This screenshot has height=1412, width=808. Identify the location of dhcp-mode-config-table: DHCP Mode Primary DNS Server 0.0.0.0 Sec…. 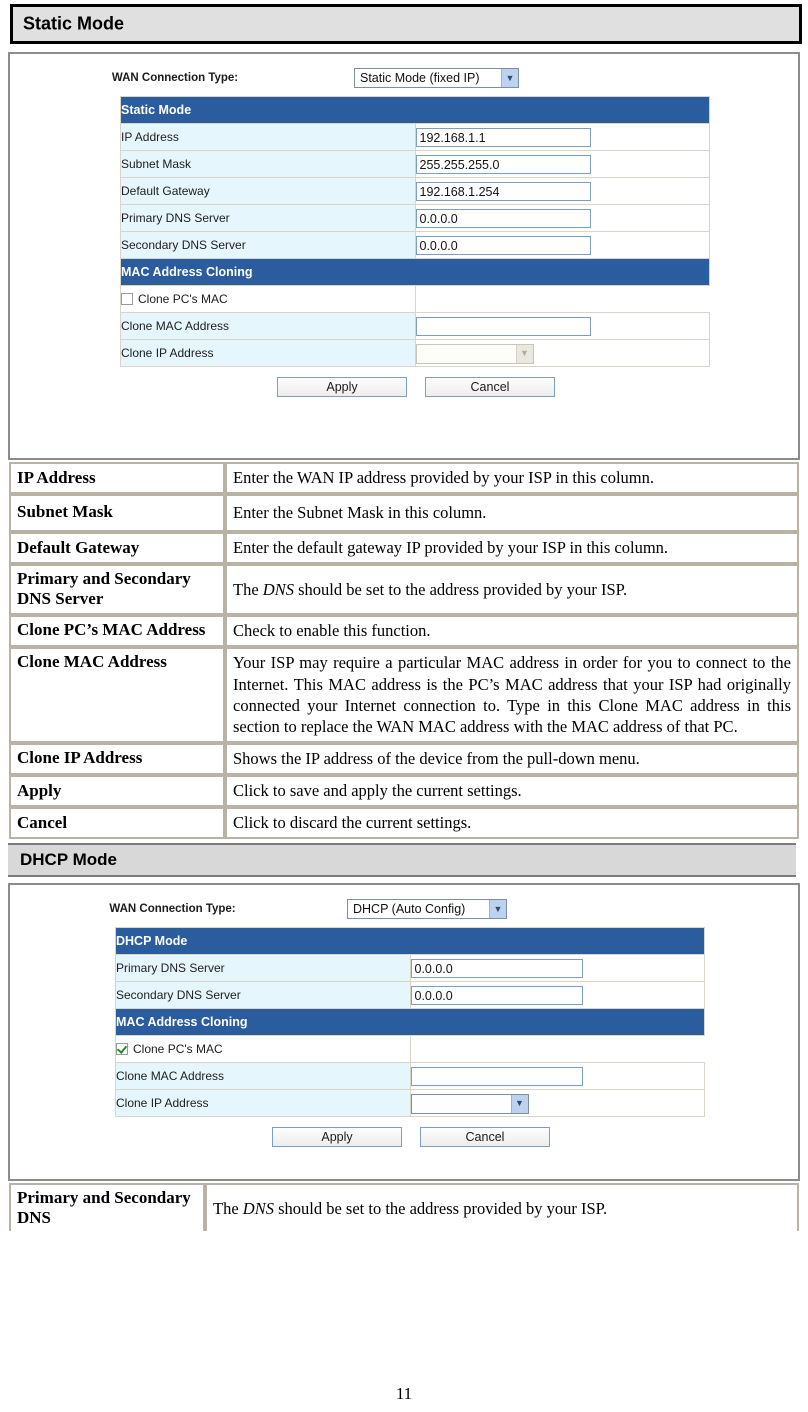
(410, 1022).